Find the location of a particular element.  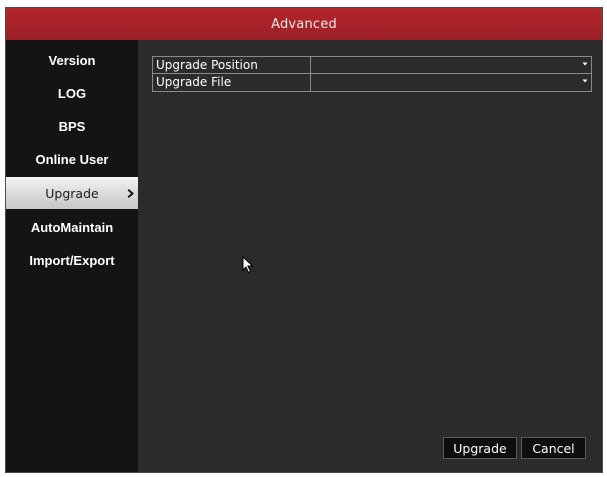

mouse-cursor-icon is located at coordinates (248, 265).